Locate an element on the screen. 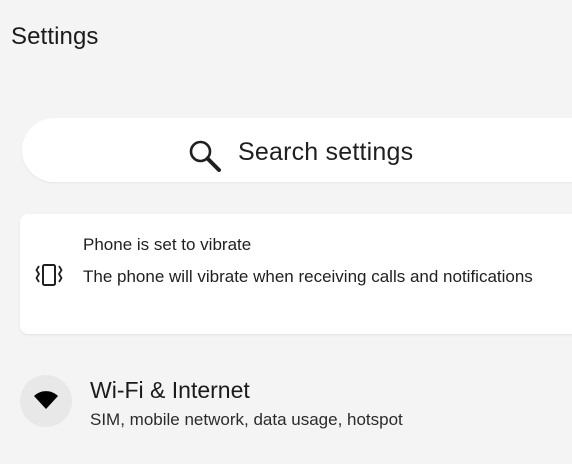 This screenshot has height=464, width=572. settings-item-title: Wi-Fi & Internet is located at coordinates (170, 390).